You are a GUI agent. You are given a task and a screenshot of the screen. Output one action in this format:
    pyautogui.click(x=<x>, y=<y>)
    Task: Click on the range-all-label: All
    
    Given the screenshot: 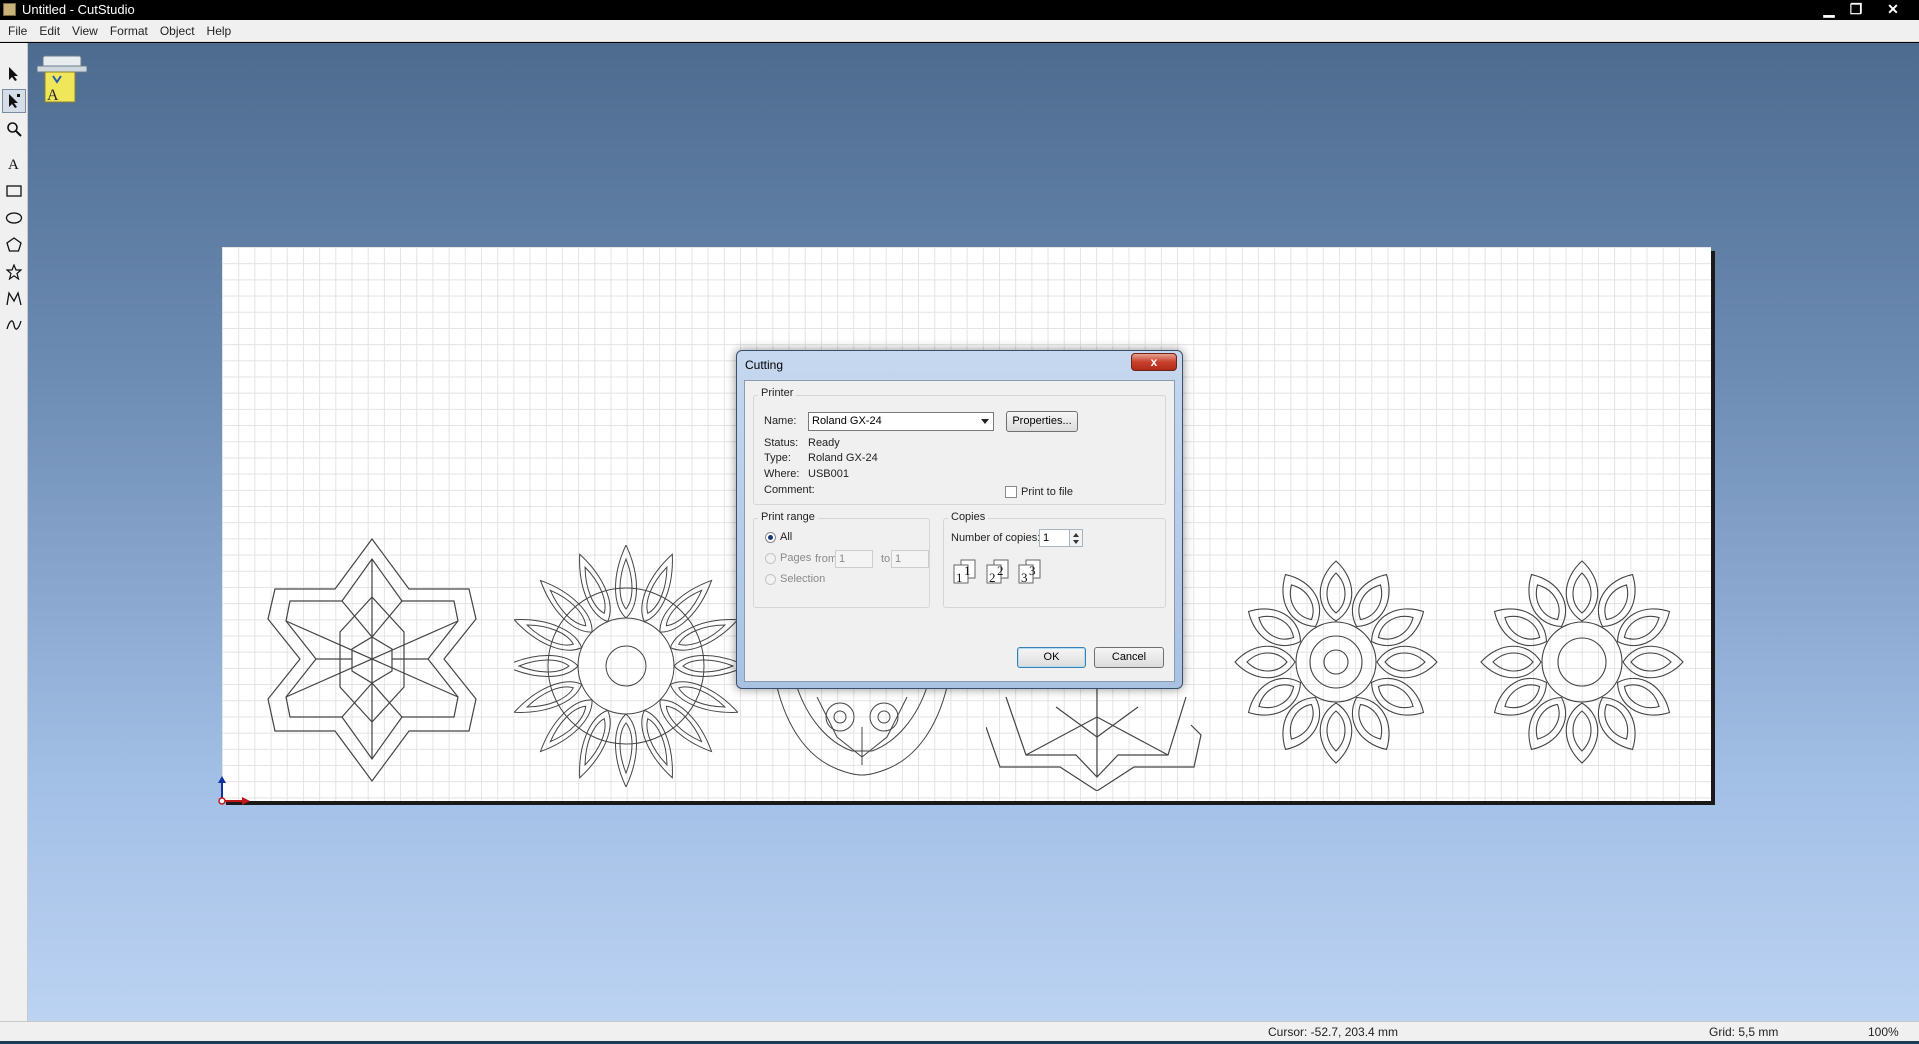 What is the action you would take?
    pyautogui.click(x=786, y=537)
    